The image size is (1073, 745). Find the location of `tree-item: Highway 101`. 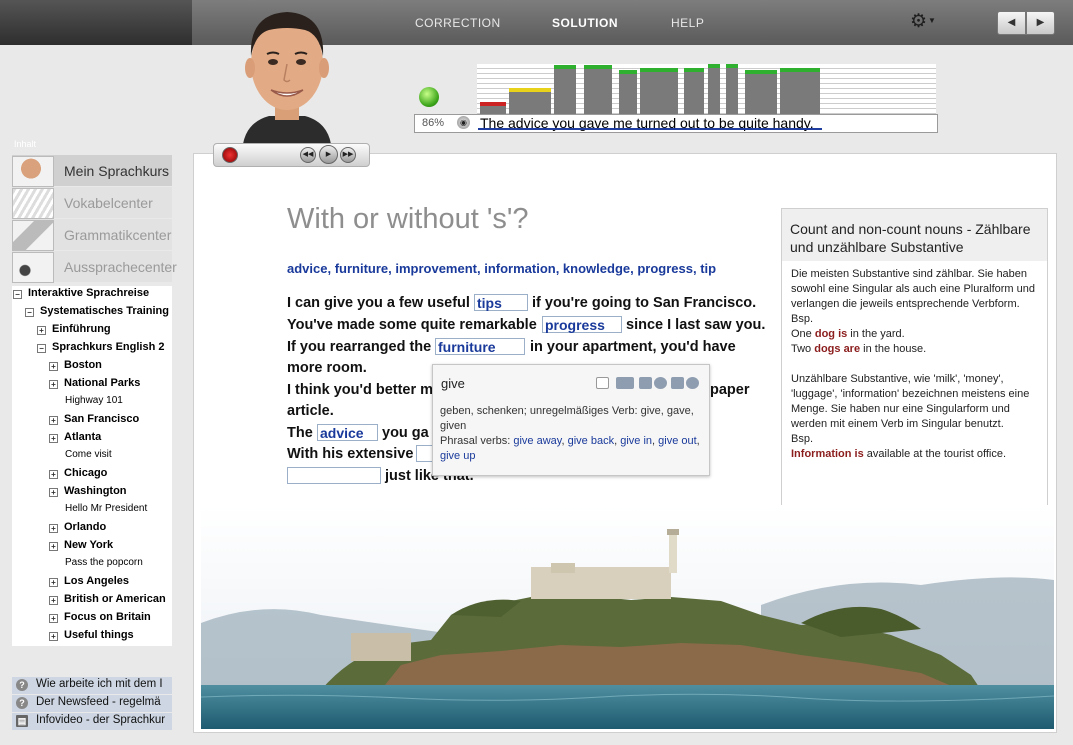

tree-item: Highway 101 is located at coordinates (118, 400).